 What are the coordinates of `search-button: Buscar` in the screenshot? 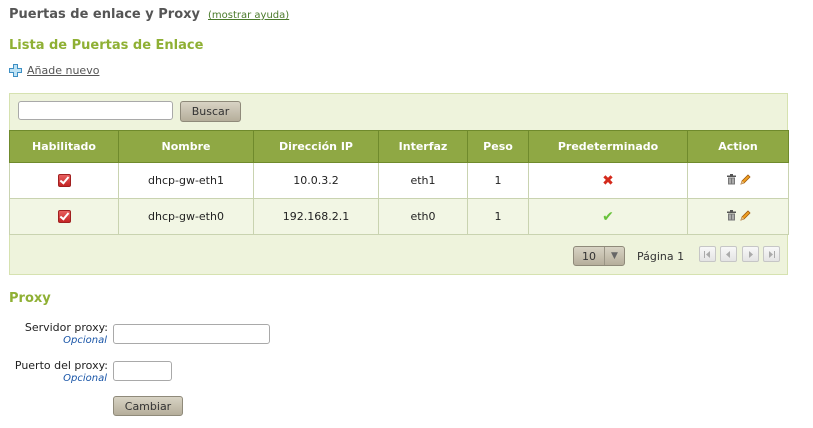 It's located at (210, 111).